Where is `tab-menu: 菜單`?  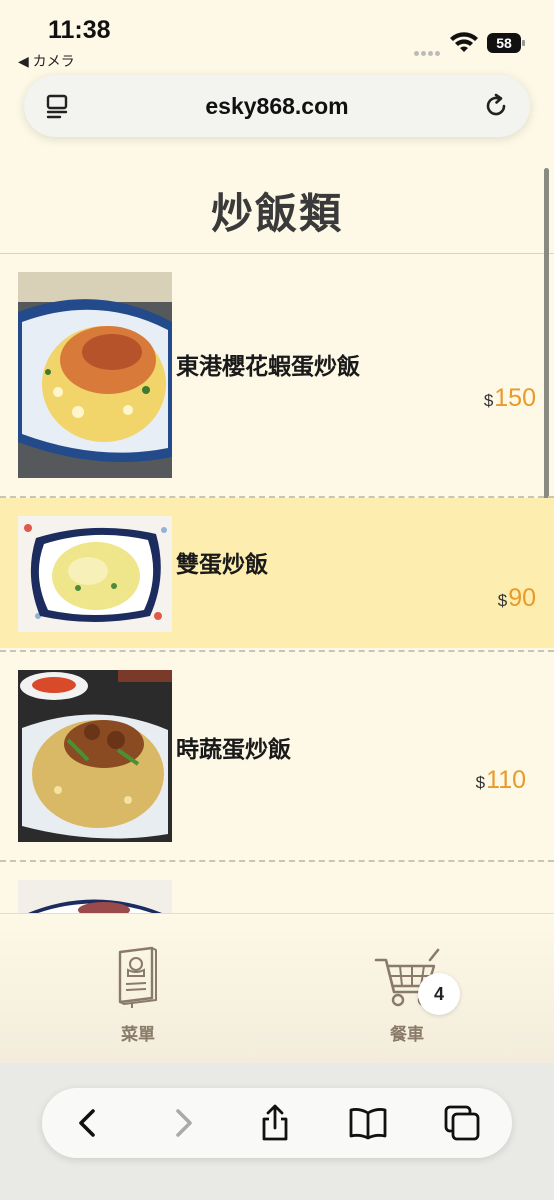
tab-menu: 菜單 is located at coordinates (138, 994).